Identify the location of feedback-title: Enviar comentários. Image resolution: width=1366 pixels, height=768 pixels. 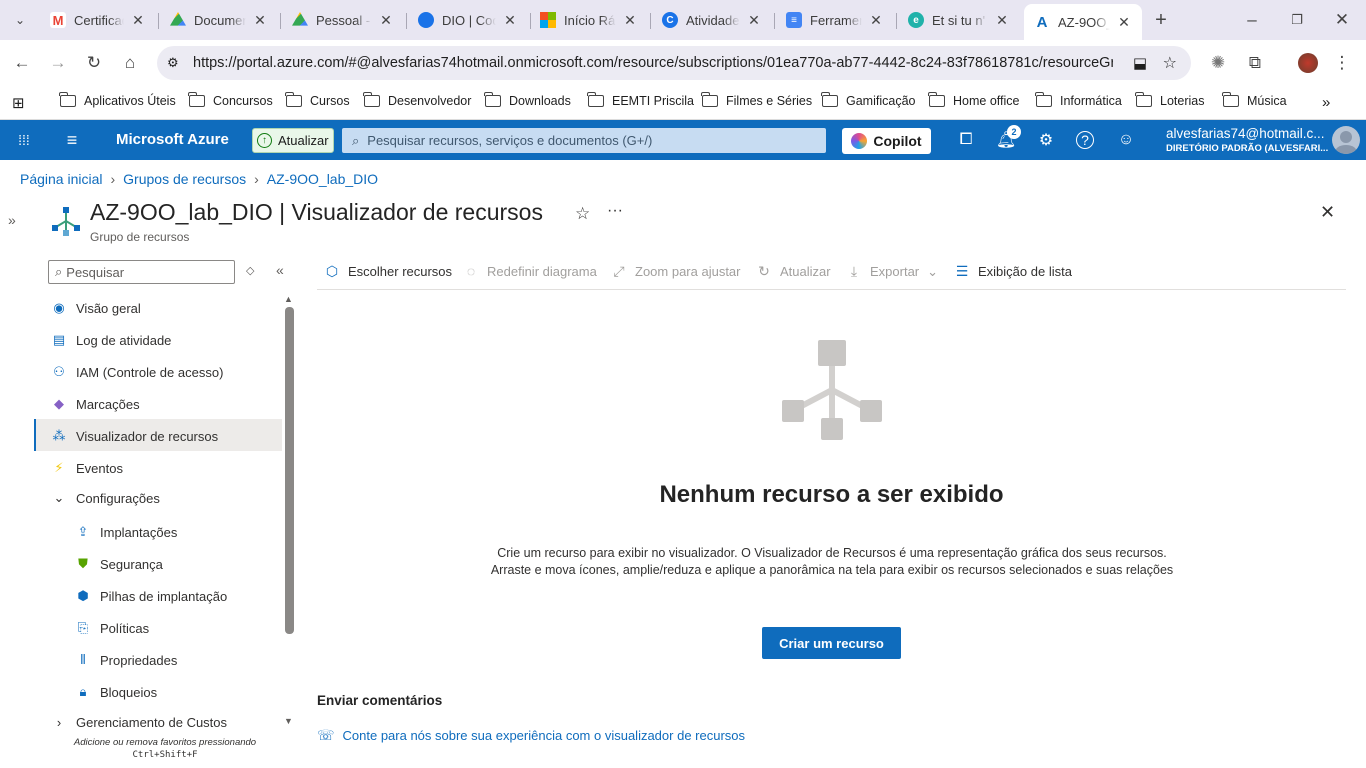
(380, 700).